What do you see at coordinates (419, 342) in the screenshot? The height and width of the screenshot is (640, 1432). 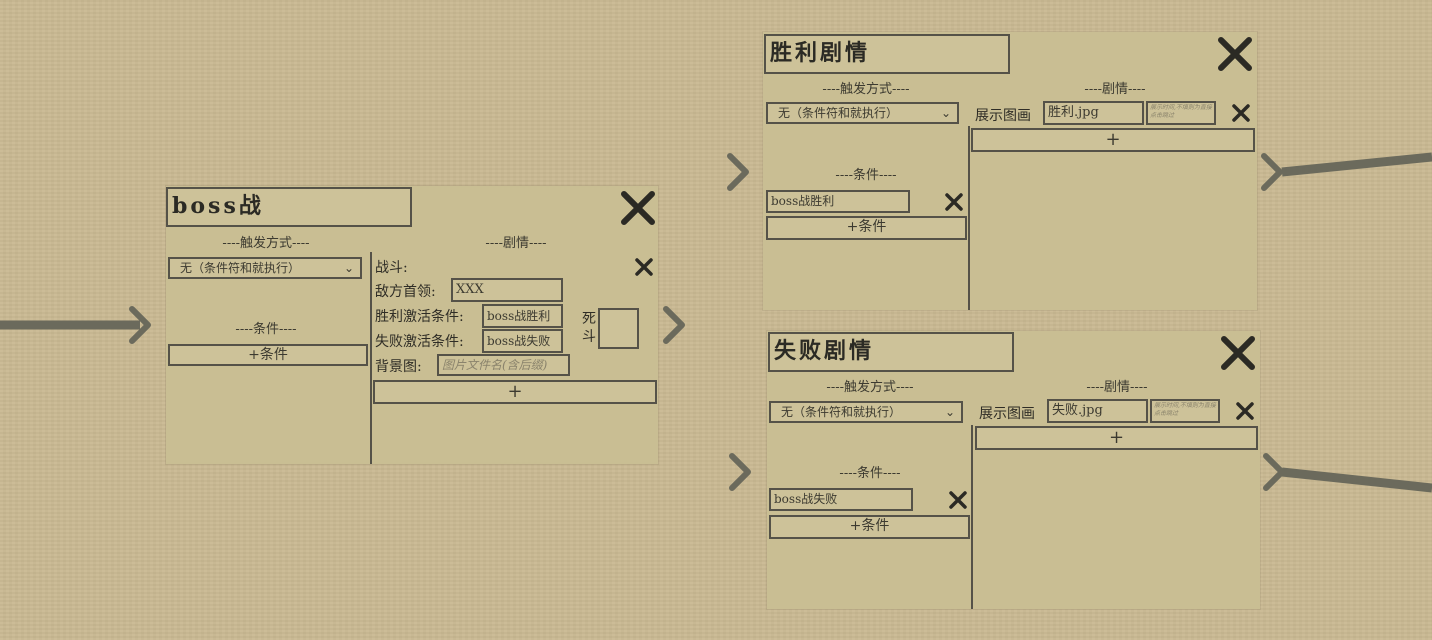 I see `lose-condition-label: 失败激活条件:` at bounding box center [419, 342].